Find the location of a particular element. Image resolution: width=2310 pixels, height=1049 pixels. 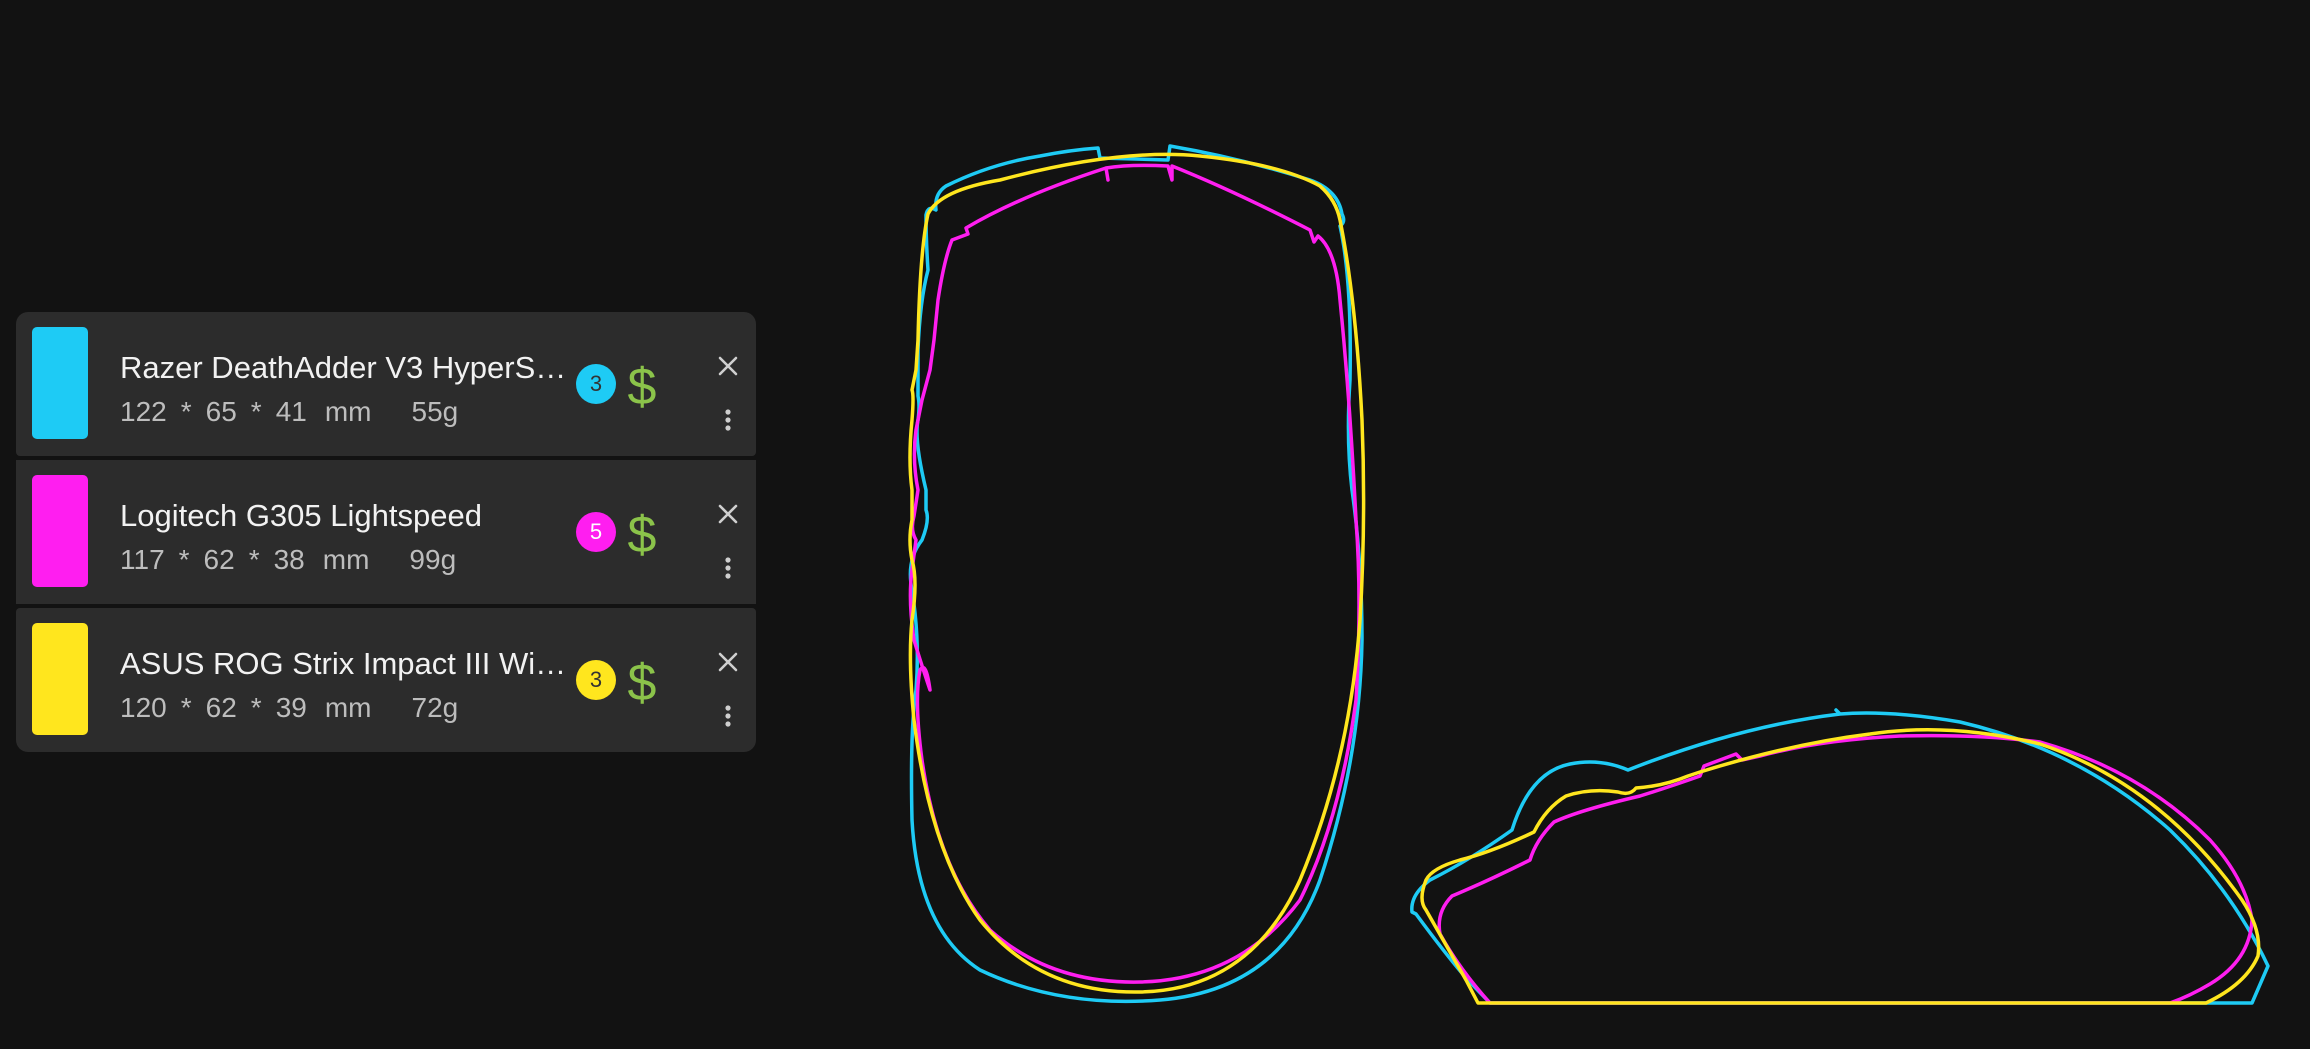

mouse-weight: 72g is located at coordinates (435, 707).